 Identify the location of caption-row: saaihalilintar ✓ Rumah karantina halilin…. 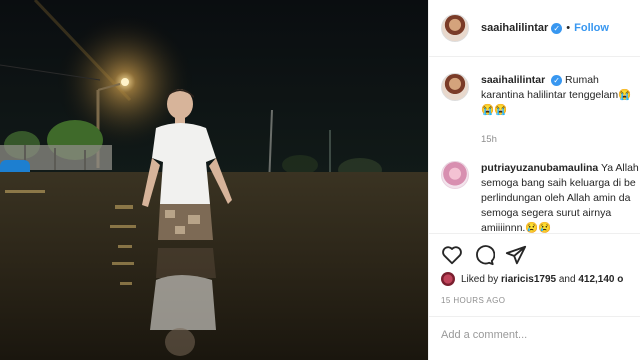
(534, 102).